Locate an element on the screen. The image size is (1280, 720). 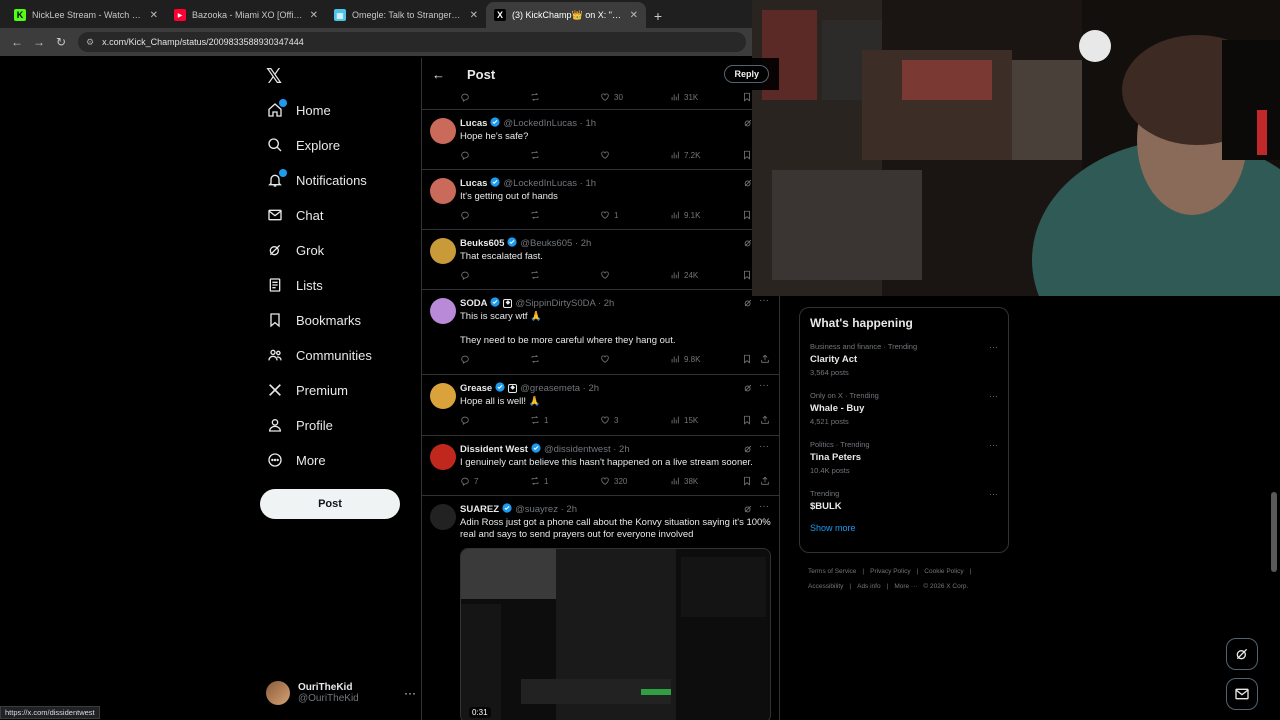
footer-link: Terms of Service is located at coordinates (832, 571).